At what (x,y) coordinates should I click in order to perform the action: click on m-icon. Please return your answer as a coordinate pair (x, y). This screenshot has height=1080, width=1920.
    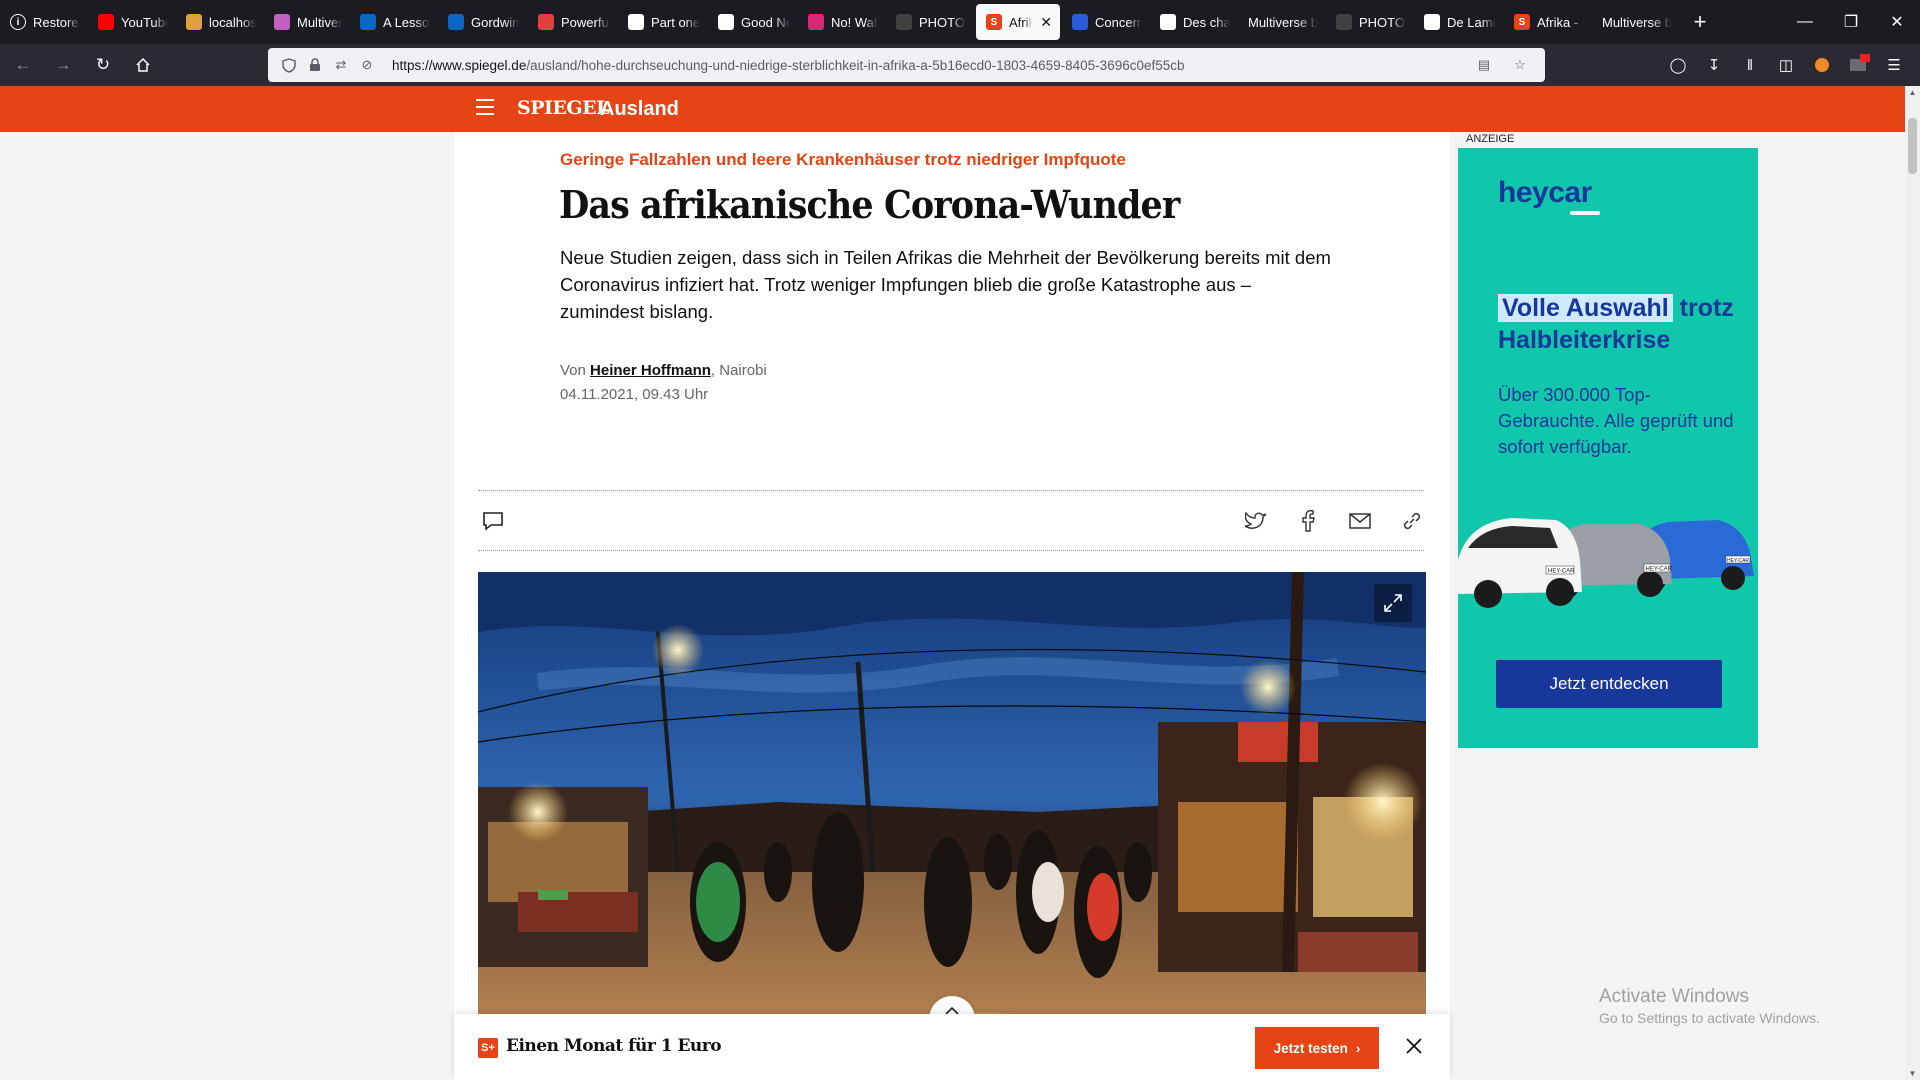
    Looking at the image, I should click on (1432, 22).